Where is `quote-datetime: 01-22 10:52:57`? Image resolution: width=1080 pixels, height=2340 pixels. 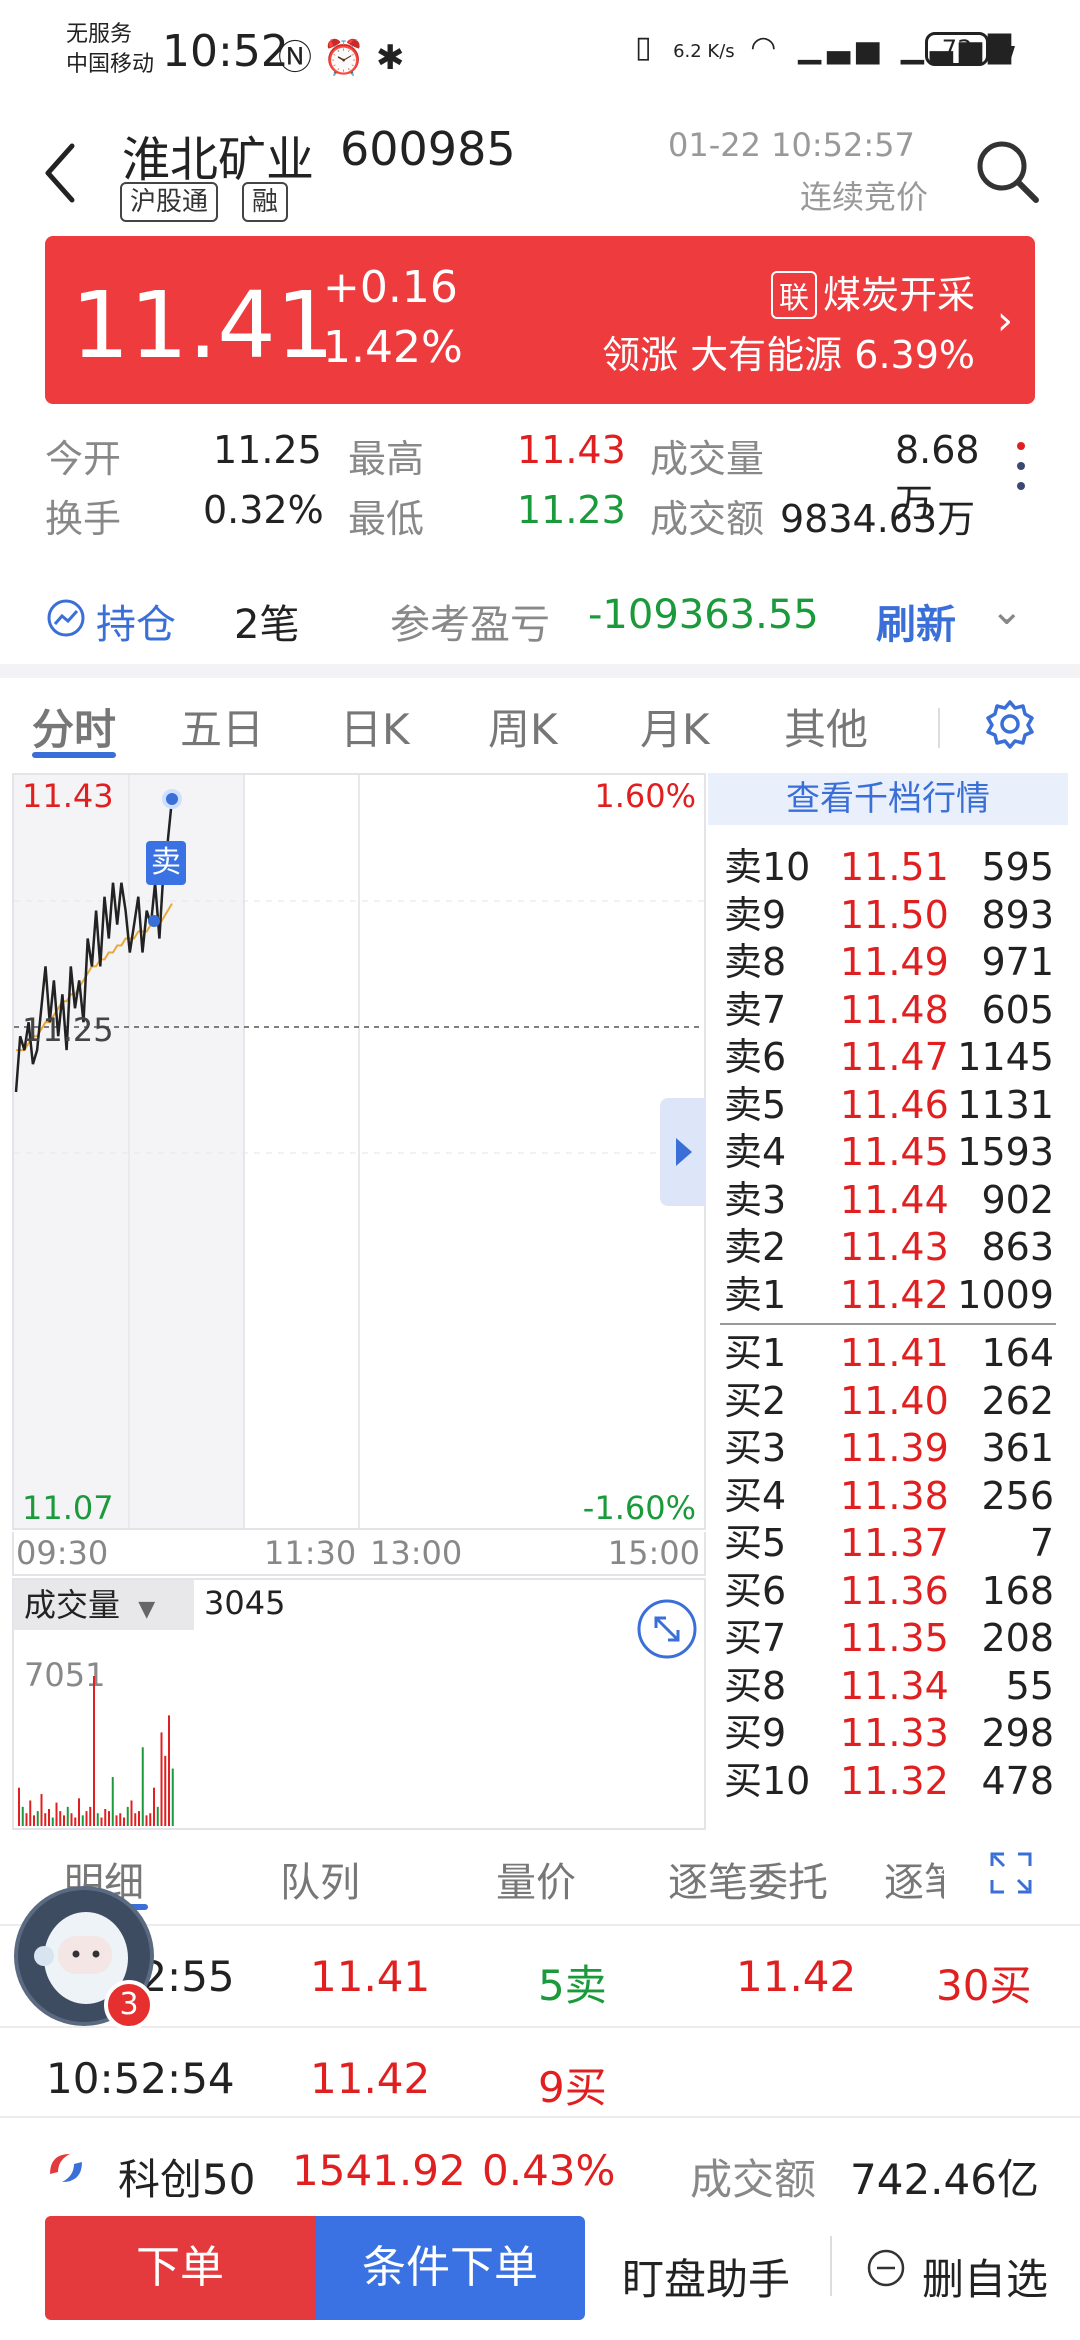 quote-datetime: 01-22 10:52:57 is located at coordinates (791, 145).